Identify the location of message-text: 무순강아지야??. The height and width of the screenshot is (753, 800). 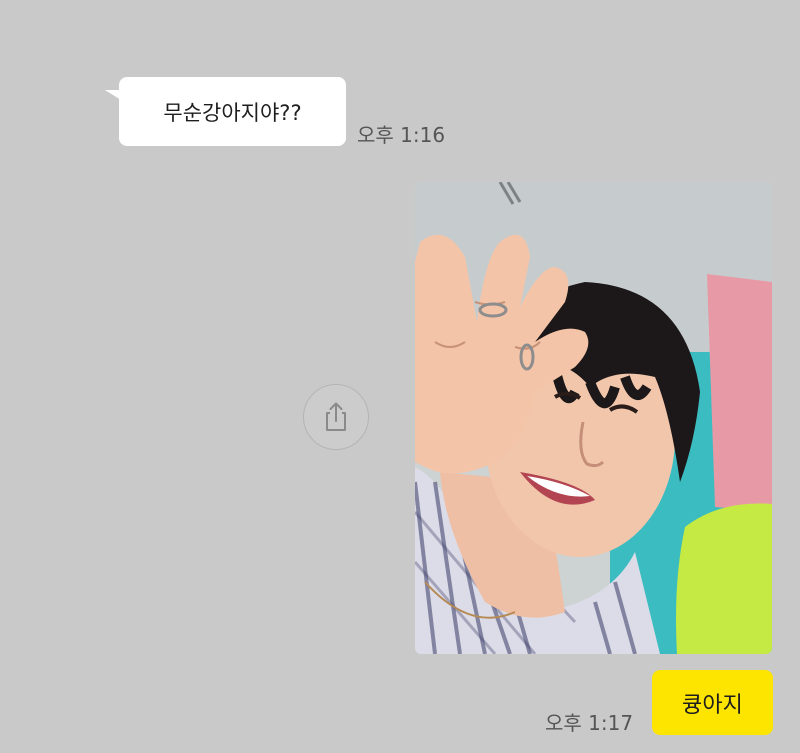
(232, 112).